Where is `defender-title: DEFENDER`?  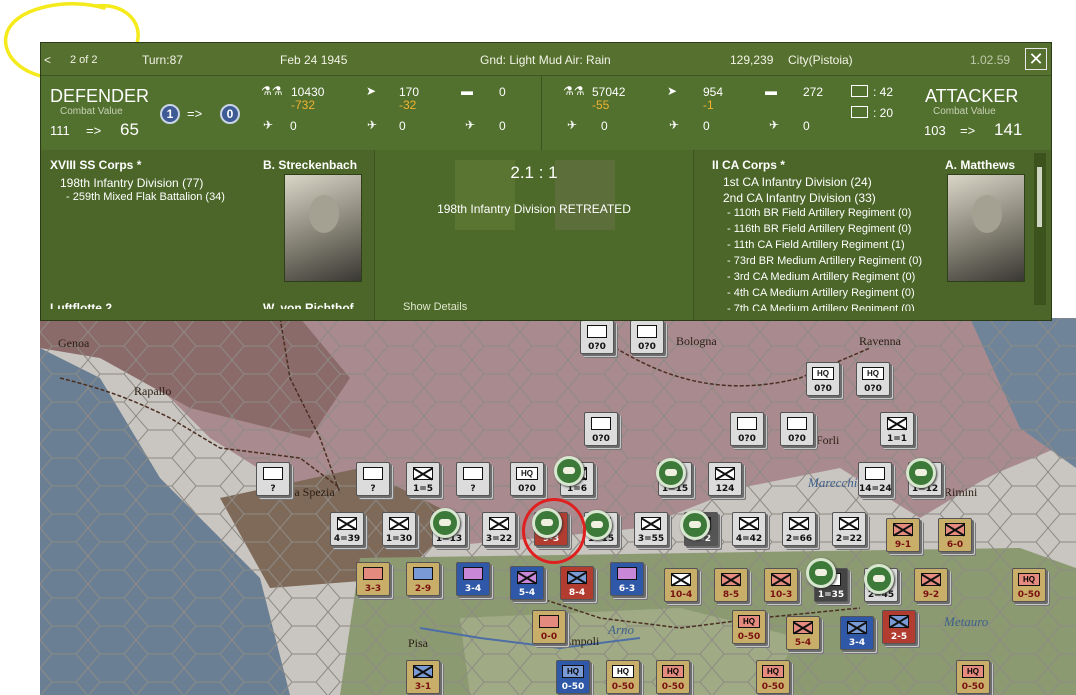
defender-title: DEFENDER is located at coordinates (100, 96).